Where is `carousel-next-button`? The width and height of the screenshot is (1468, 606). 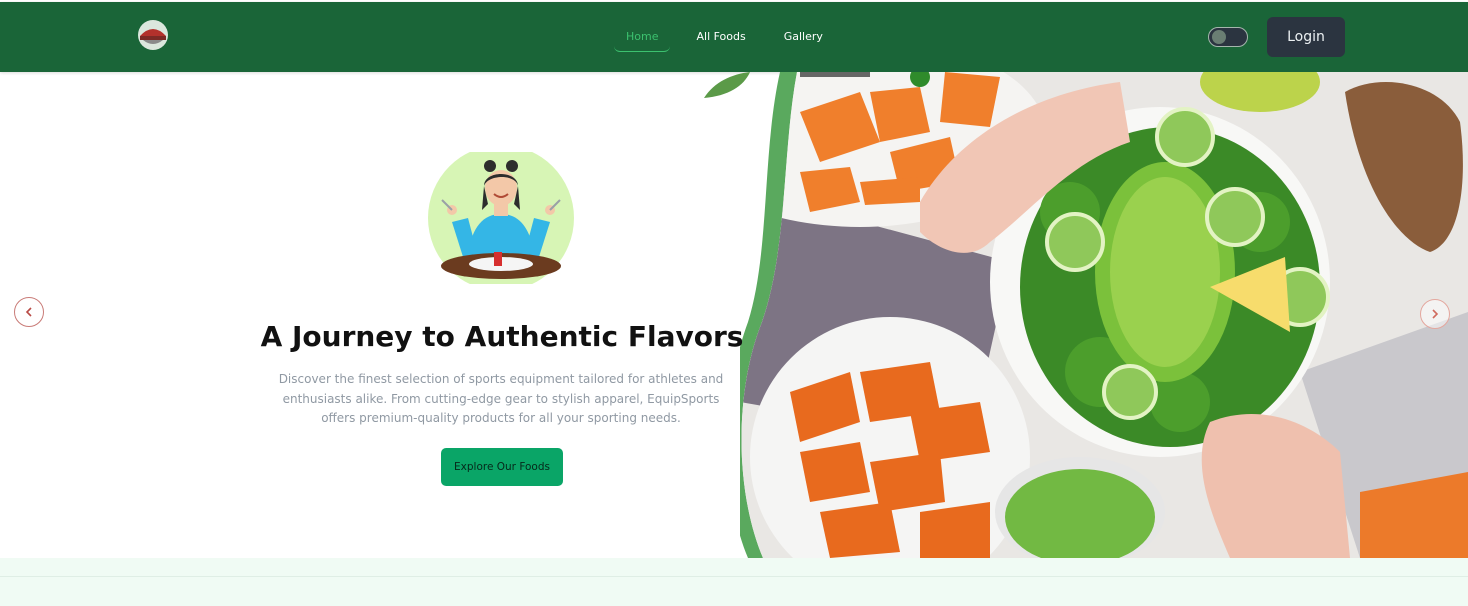
carousel-next-button is located at coordinates (1435, 314).